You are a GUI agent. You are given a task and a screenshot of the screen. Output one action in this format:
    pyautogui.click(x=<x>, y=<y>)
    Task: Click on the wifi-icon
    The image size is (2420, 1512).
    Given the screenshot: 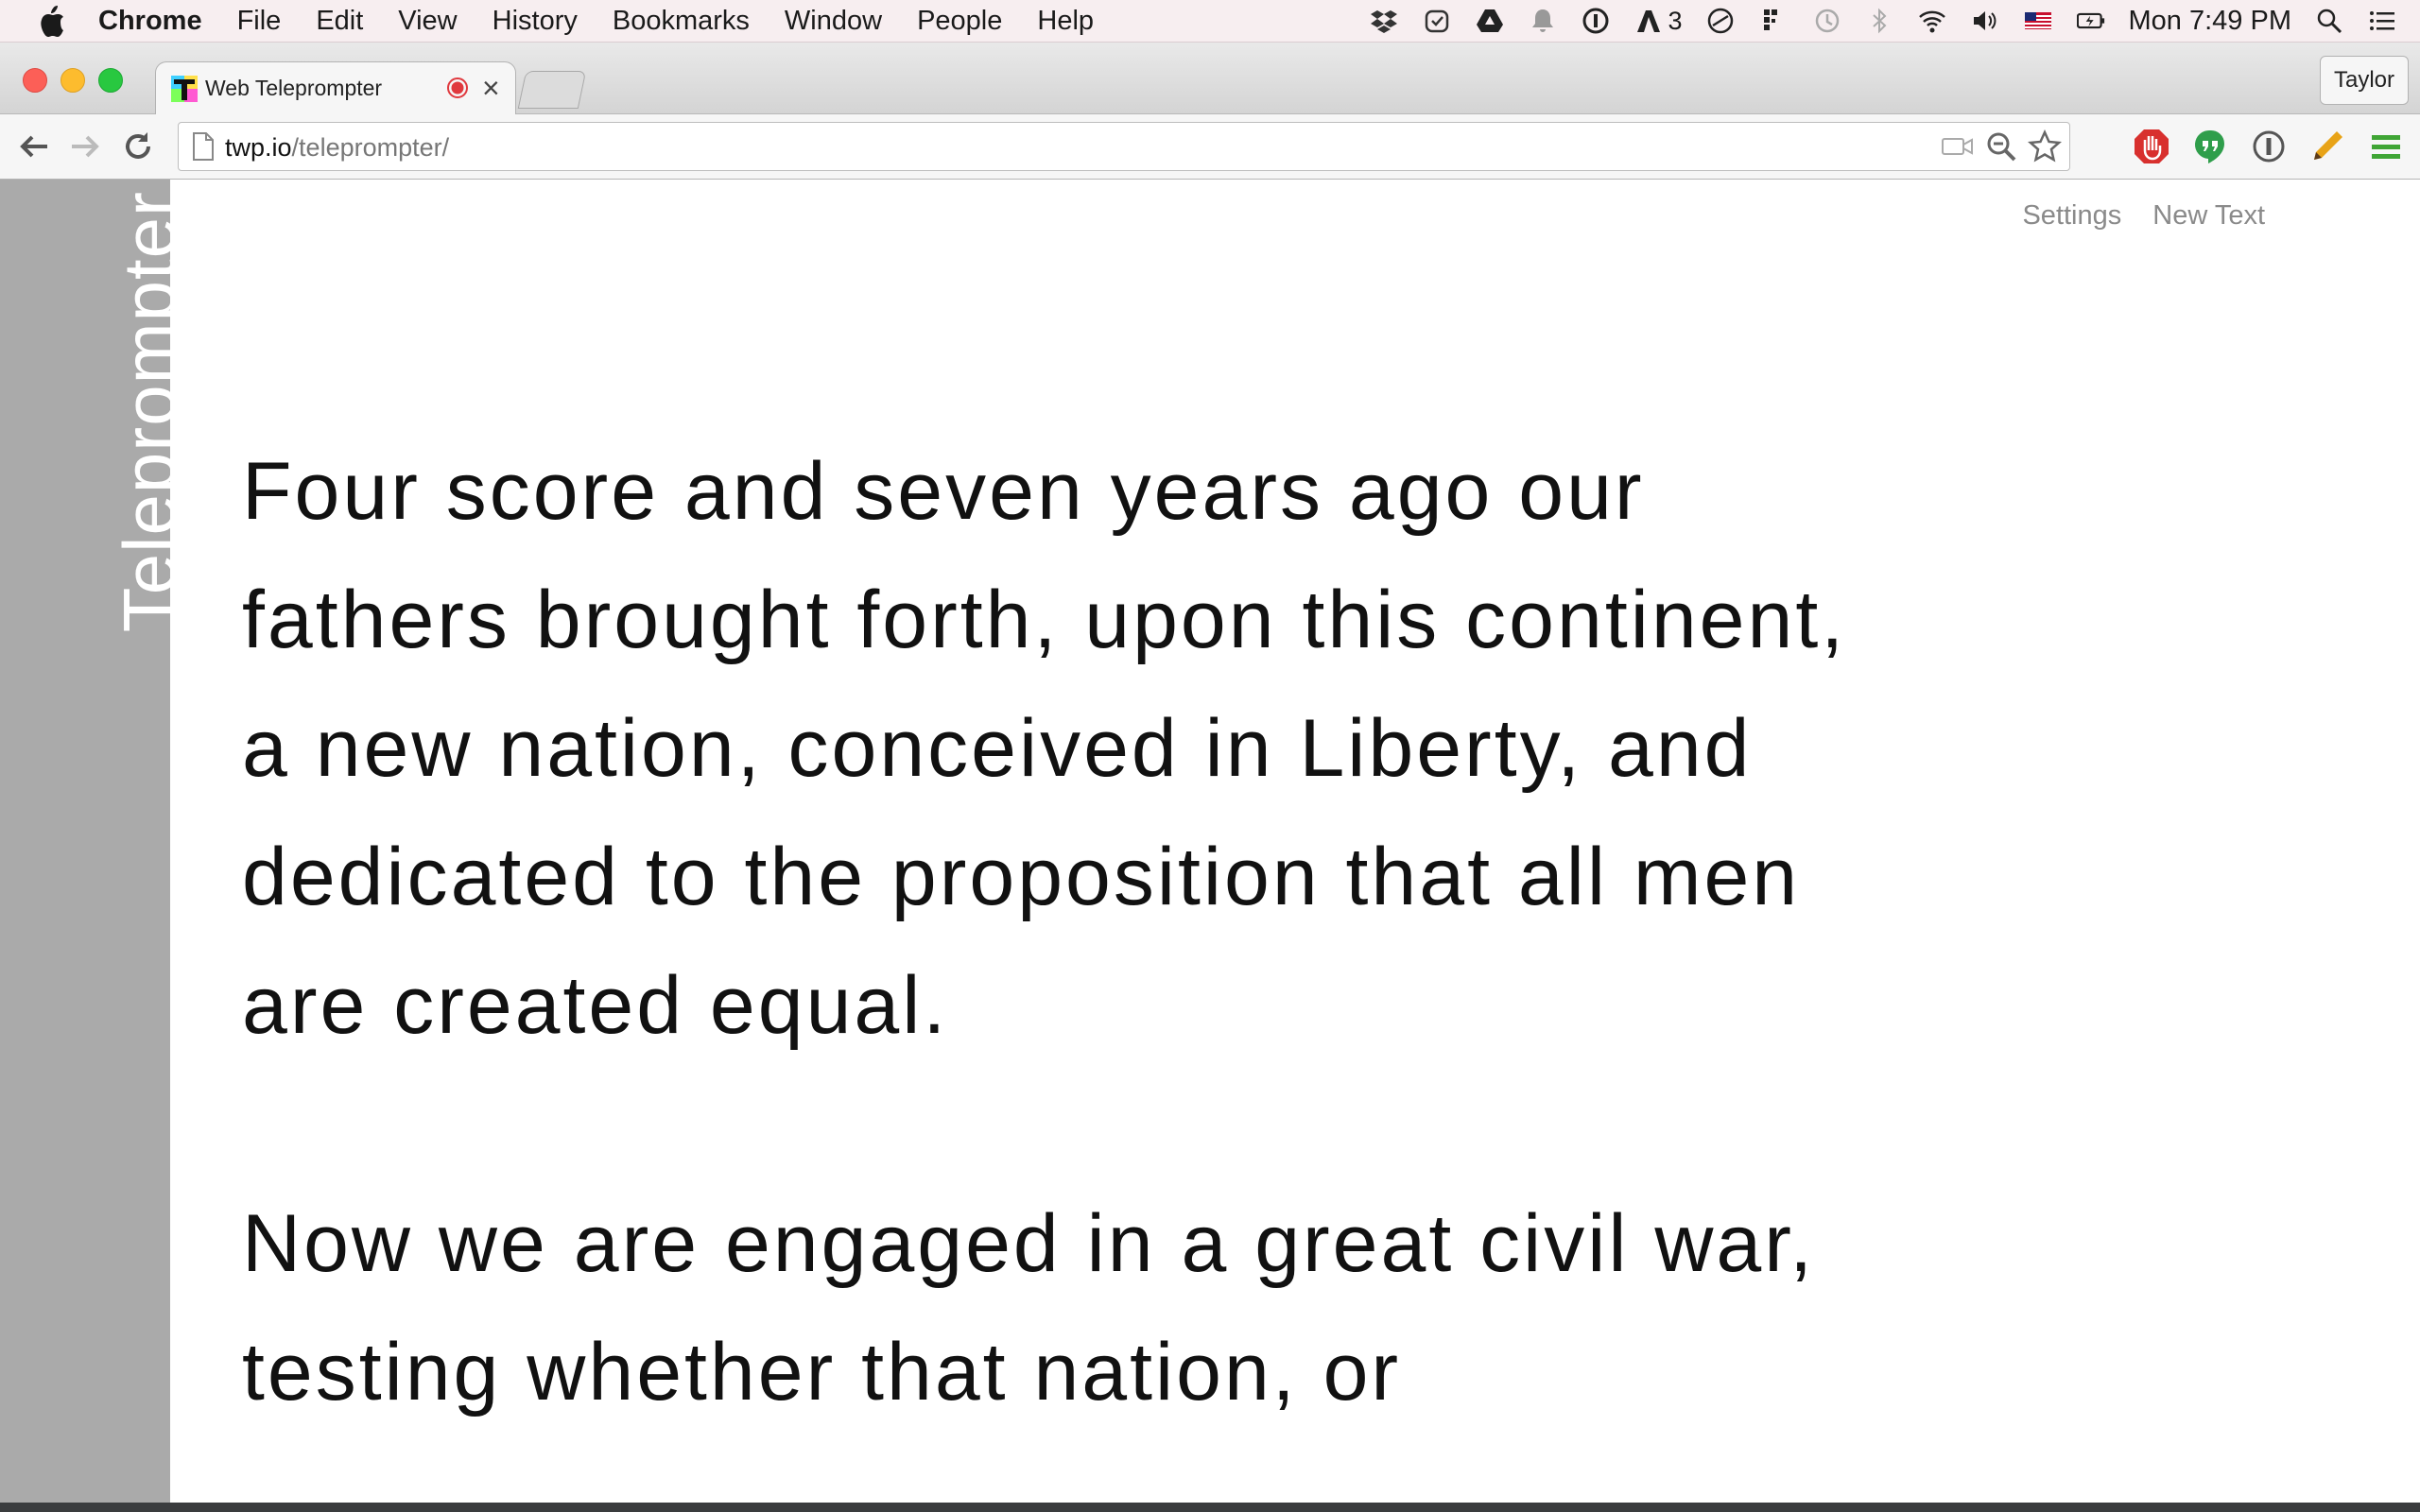 What is the action you would take?
    pyautogui.click(x=1932, y=21)
    